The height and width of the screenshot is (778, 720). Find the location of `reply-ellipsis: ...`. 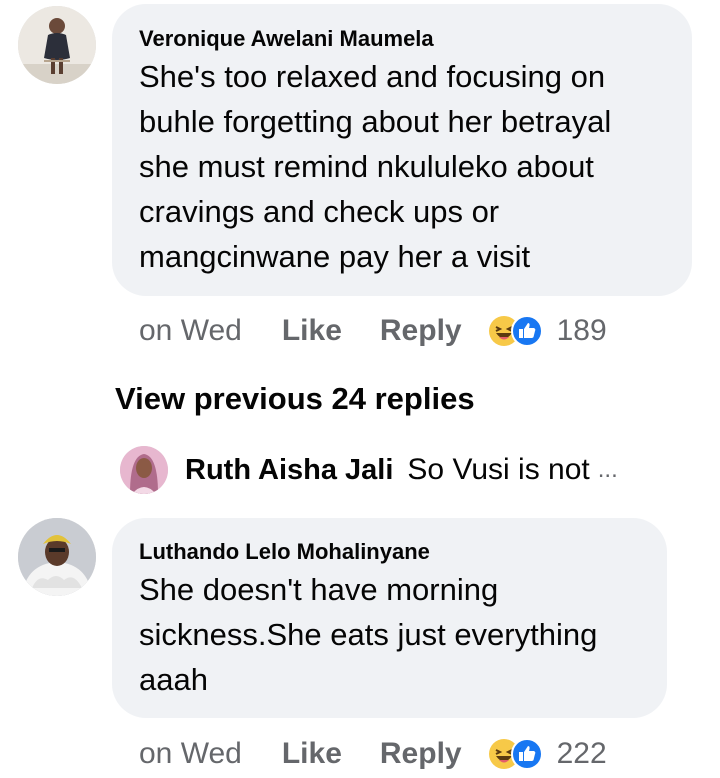

reply-ellipsis: ... is located at coordinates (607, 469).